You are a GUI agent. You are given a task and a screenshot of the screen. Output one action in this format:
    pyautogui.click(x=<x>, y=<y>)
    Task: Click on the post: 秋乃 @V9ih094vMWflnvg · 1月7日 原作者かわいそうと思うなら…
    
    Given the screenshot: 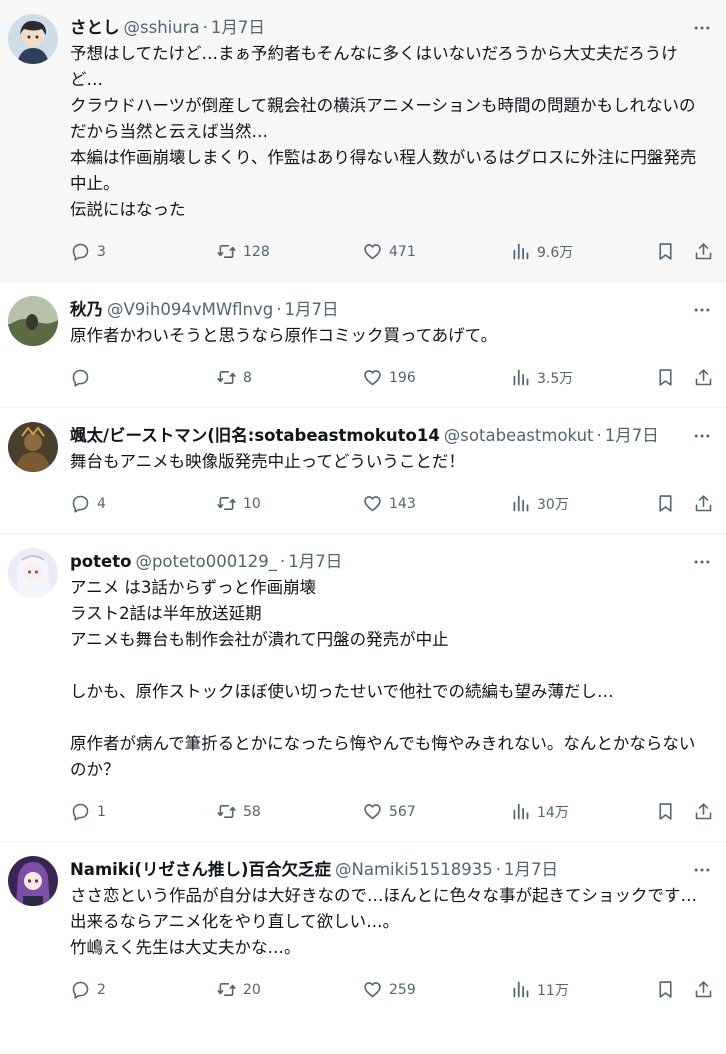 What is the action you would take?
    pyautogui.click(x=363, y=345)
    